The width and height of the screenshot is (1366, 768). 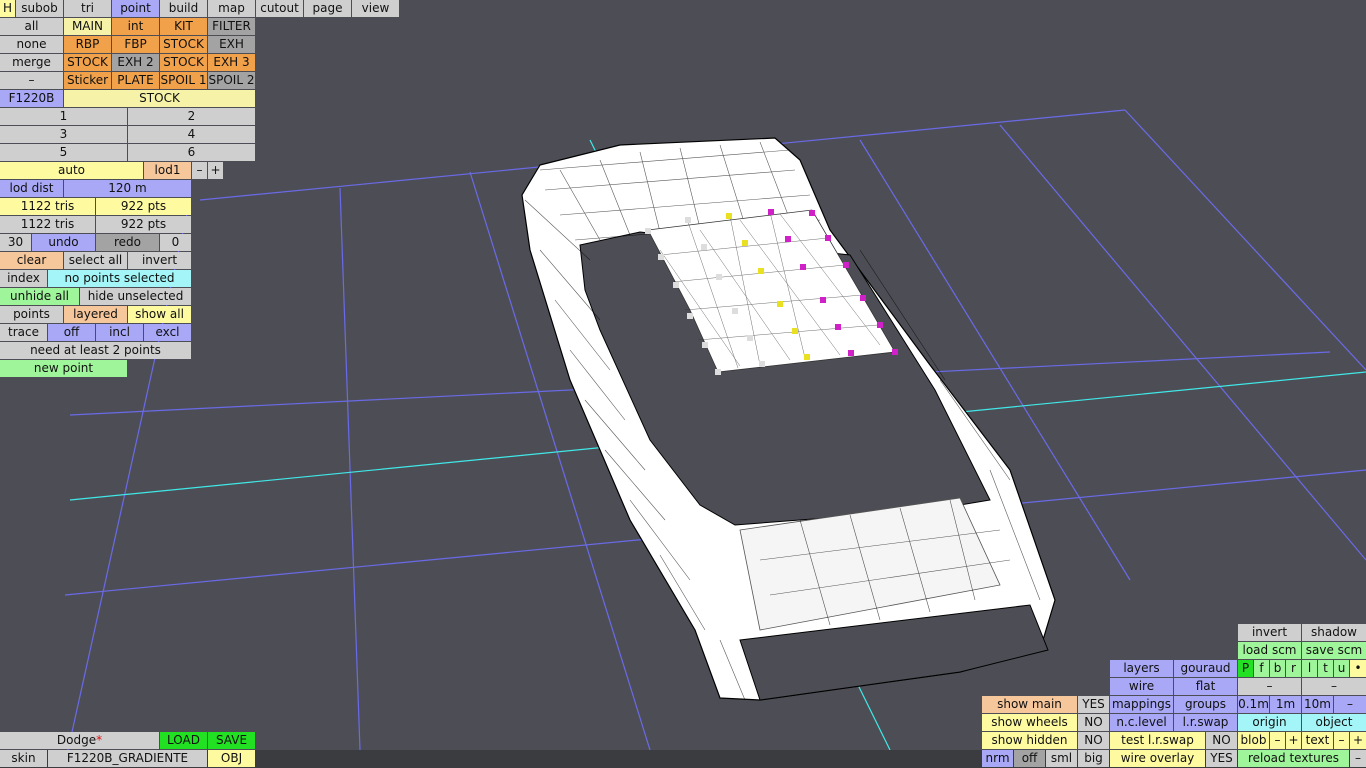 I want to click on mappings-button: mappings, so click(x=1141, y=704).